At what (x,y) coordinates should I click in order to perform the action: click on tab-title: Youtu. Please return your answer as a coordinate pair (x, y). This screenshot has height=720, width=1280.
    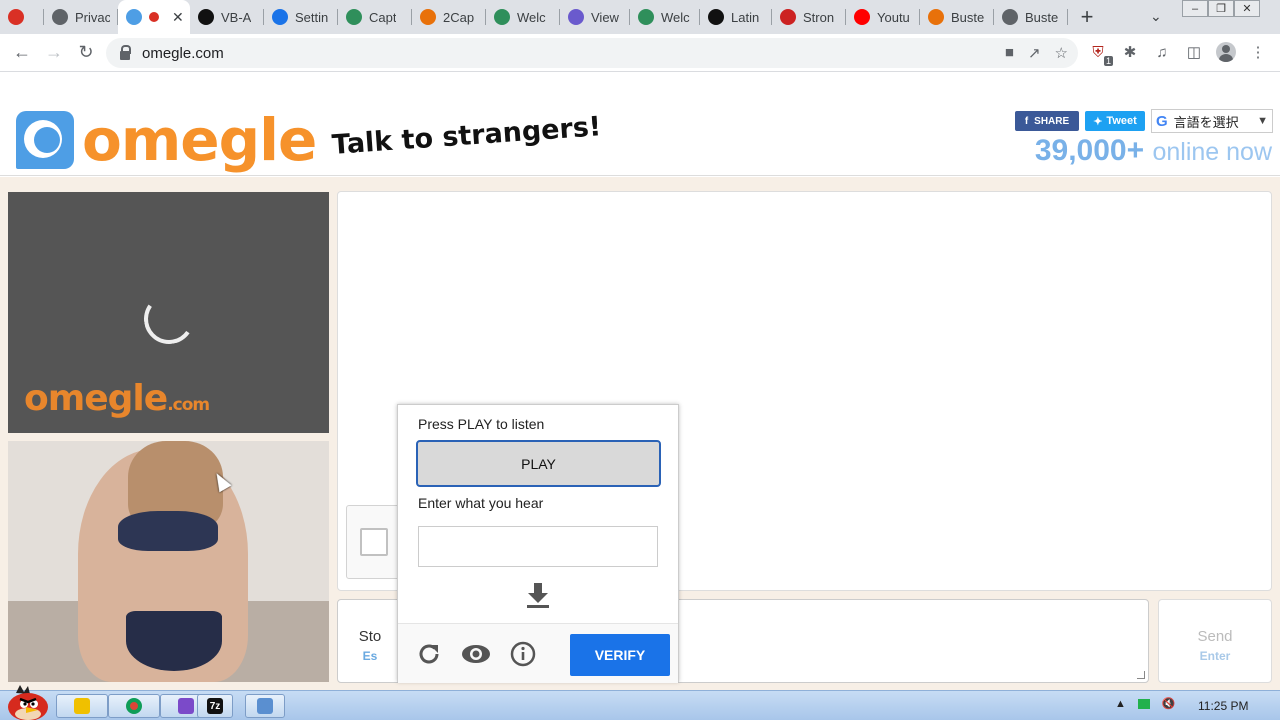
    Looking at the image, I should click on (893, 17).